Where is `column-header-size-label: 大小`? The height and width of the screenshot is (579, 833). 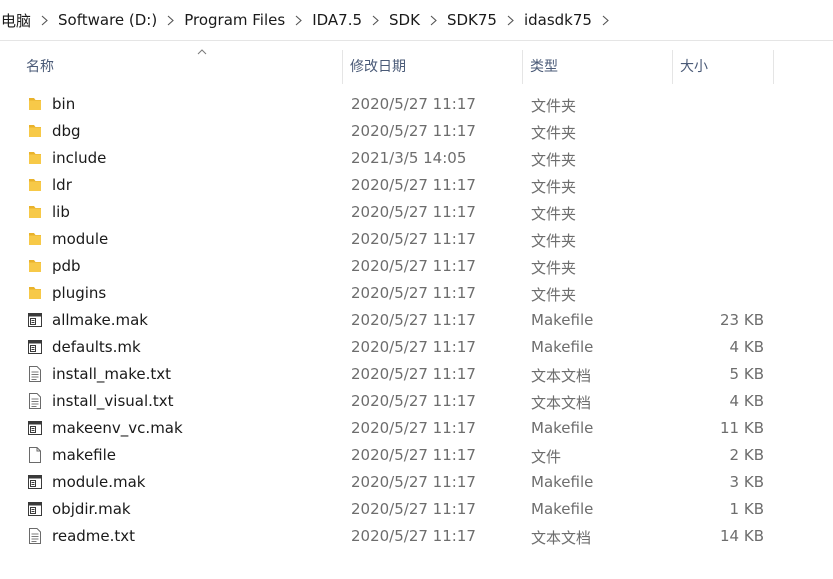
column-header-size-label: 大小 is located at coordinates (694, 67).